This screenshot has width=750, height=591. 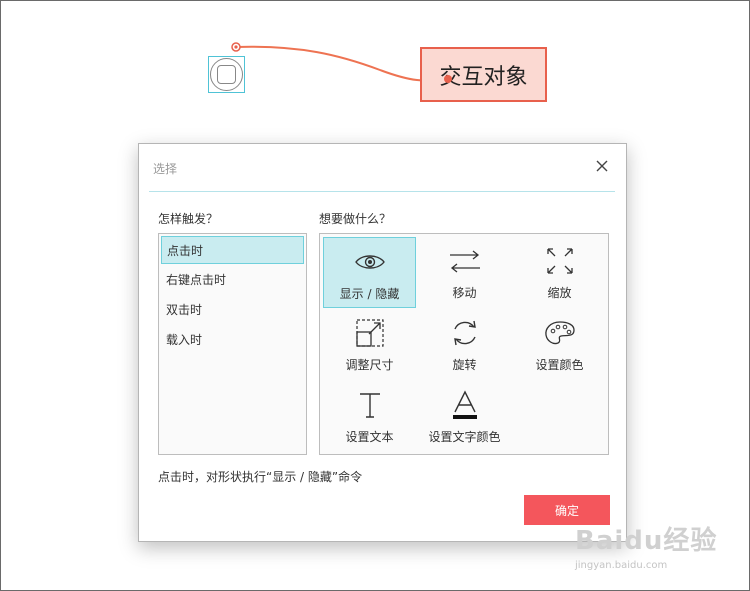 I want to click on action-show-hide: 显示 / 隐藏, so click(x=369, y=272).